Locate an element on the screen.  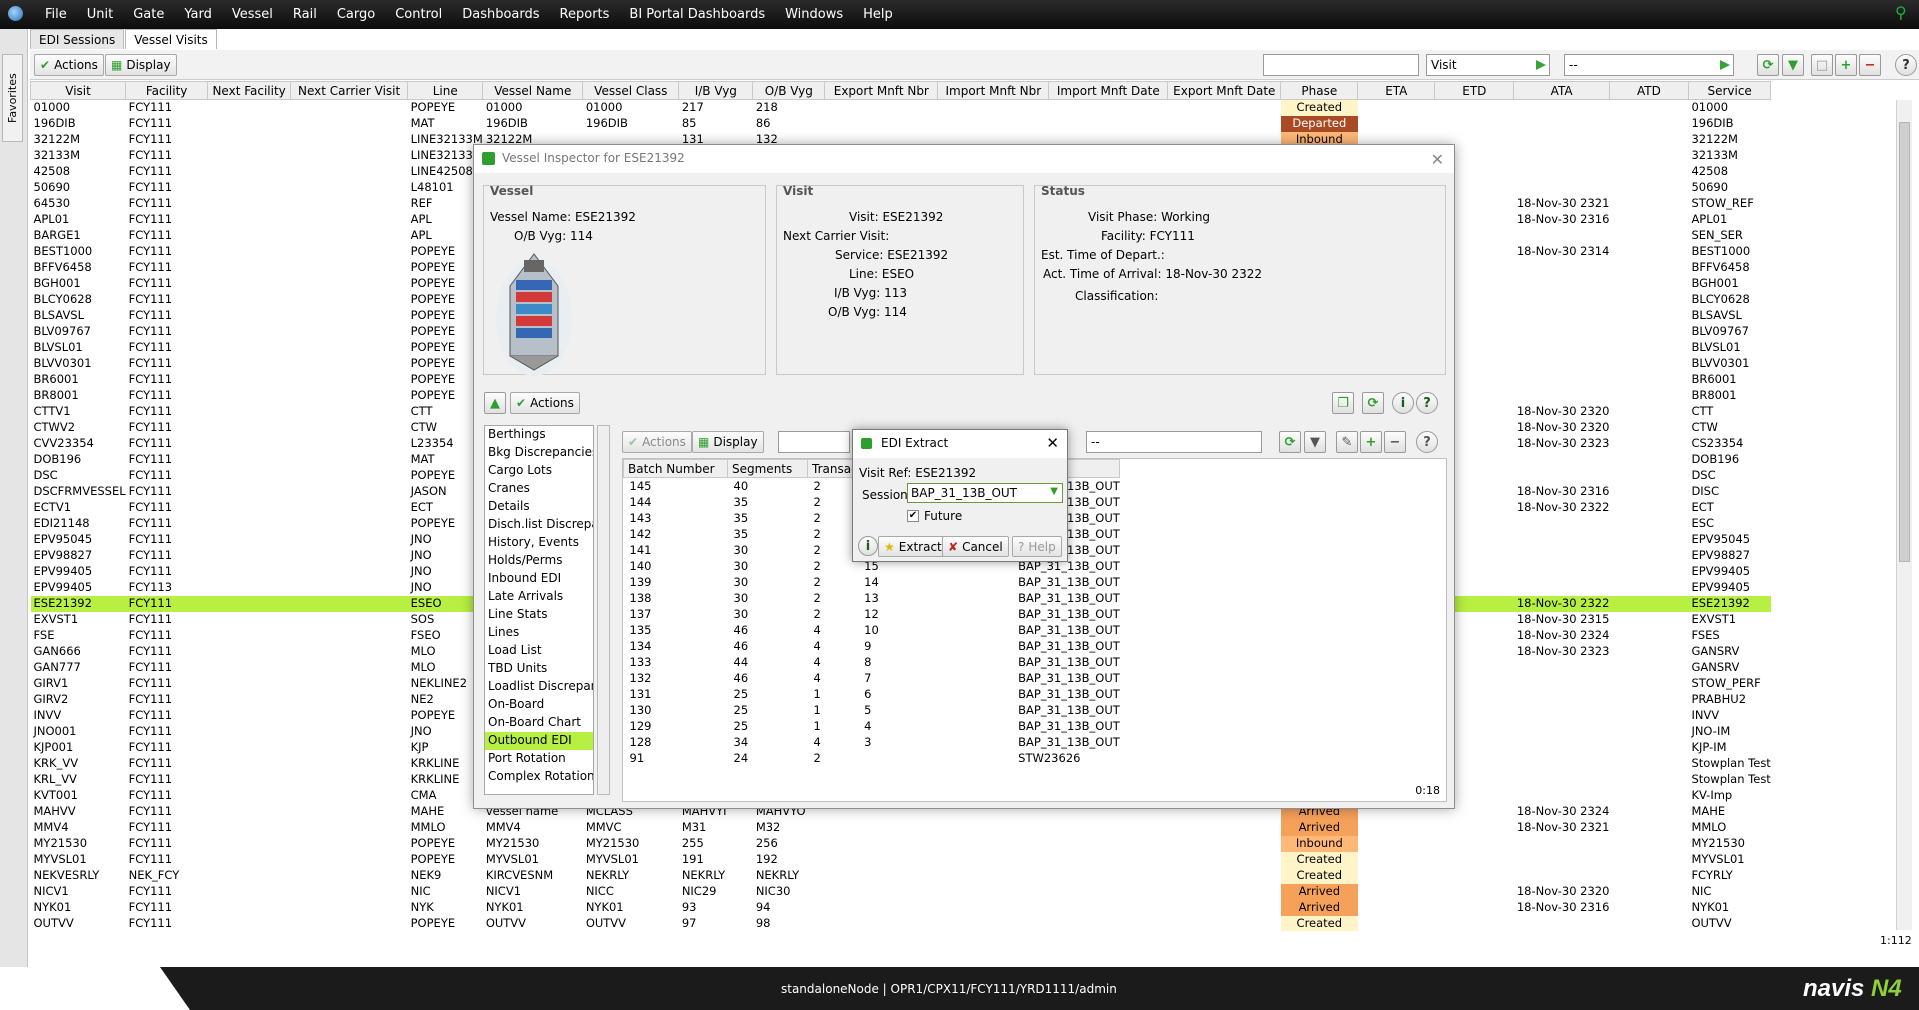
menu-item-bi-portal-dashboards: BI Portal Dashboards is located at coordinates (697, 14).